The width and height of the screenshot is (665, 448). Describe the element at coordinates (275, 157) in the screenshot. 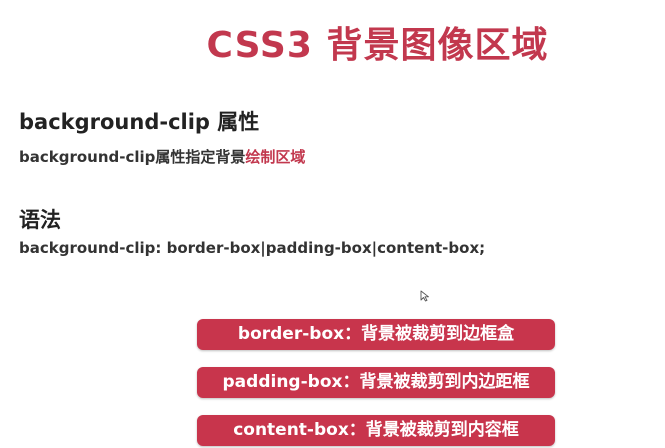

I see `description-highlight: 绘制区域` at that location.